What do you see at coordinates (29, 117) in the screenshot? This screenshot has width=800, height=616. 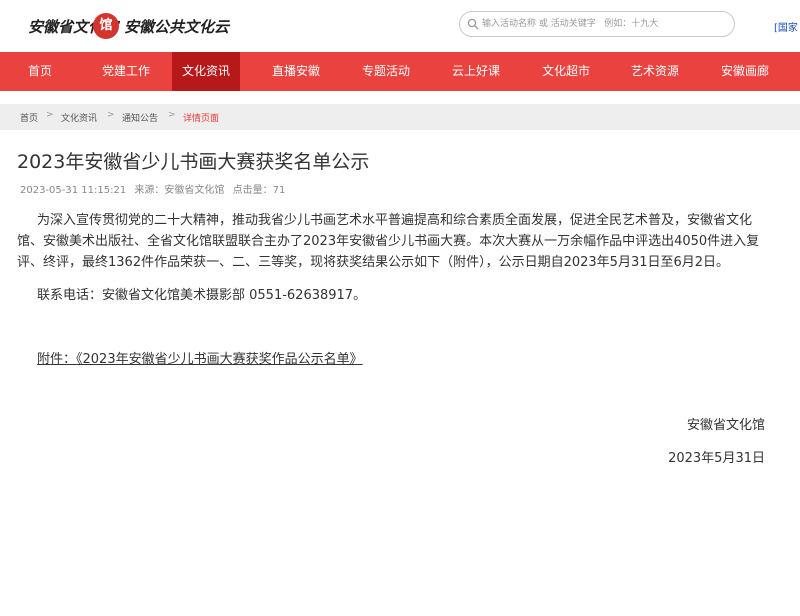 I see `breadcrumb-item-home: 首页` at bounding box center [29, 117].